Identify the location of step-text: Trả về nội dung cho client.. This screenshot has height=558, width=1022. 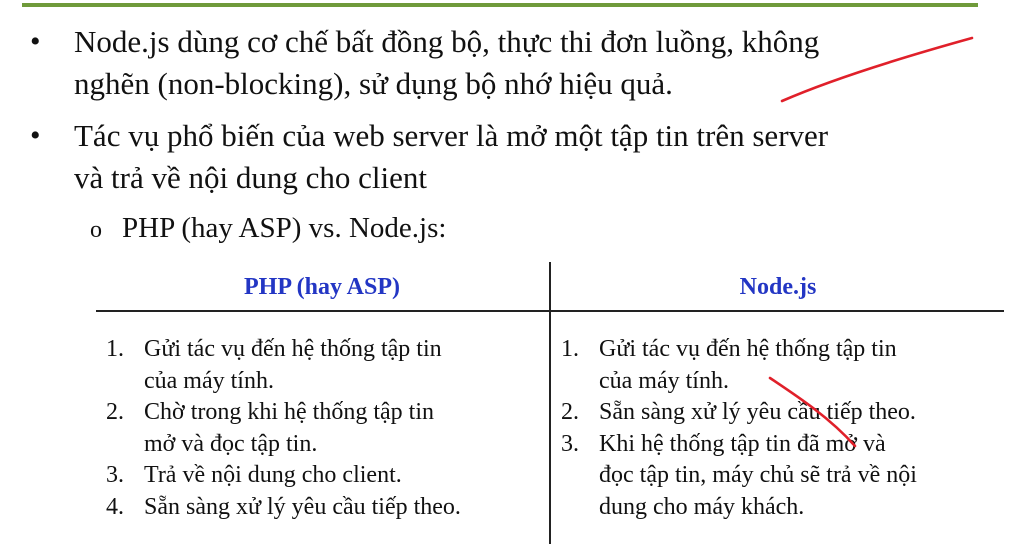
(273, 475).